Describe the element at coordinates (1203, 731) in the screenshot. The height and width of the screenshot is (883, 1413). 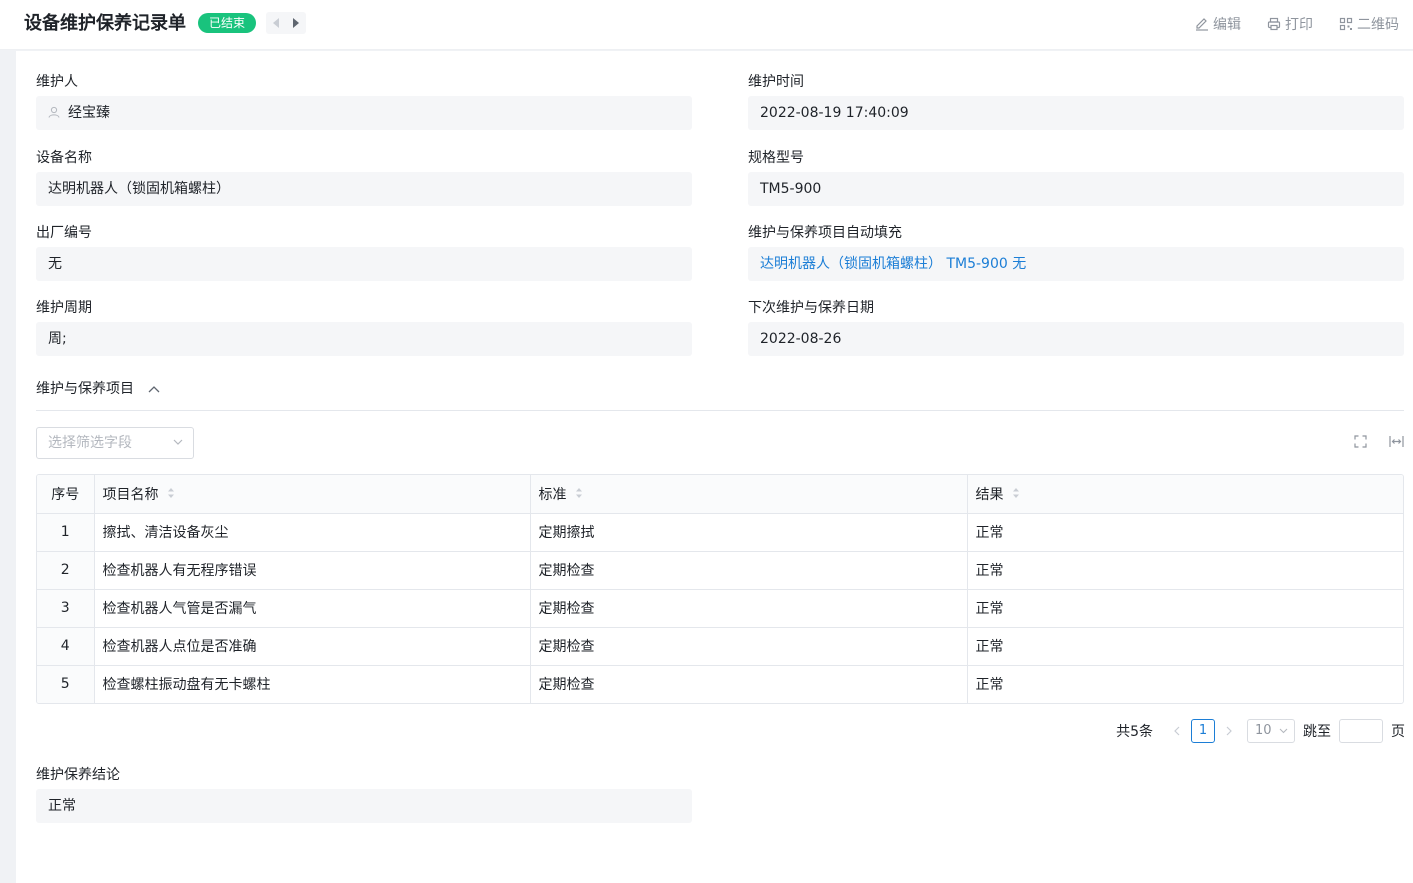
I see `page-1-button: 1` at that location.